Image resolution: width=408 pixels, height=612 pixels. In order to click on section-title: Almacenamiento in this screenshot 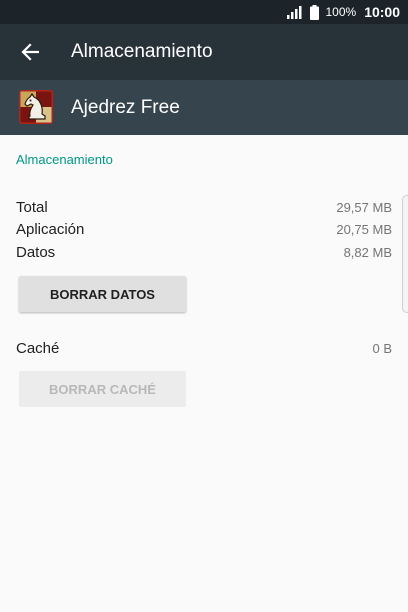, I will do `click(64, 159)`.